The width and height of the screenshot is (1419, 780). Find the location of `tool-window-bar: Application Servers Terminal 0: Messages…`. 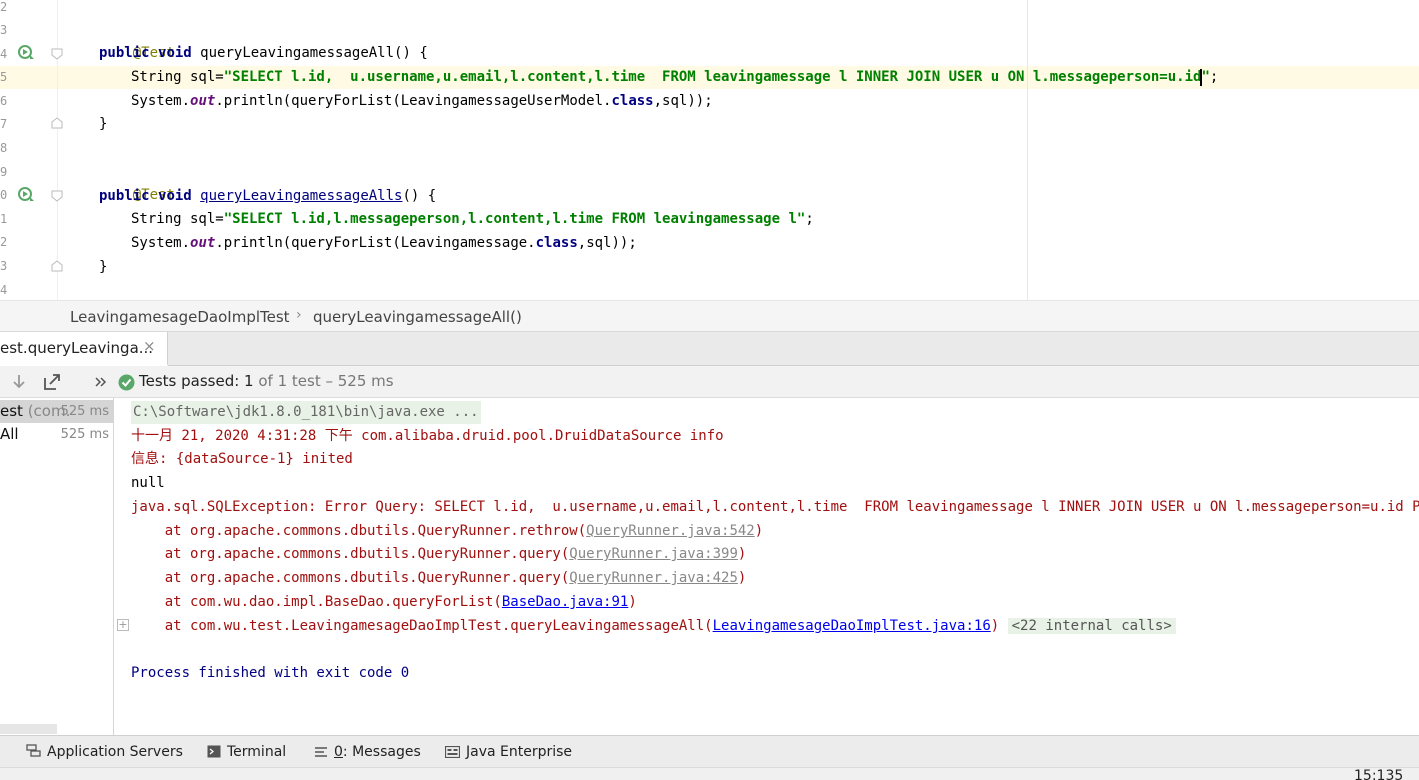

tool-window-bar: Application Servers Terminal 0: Messages… is located at coordinates (709, 751).